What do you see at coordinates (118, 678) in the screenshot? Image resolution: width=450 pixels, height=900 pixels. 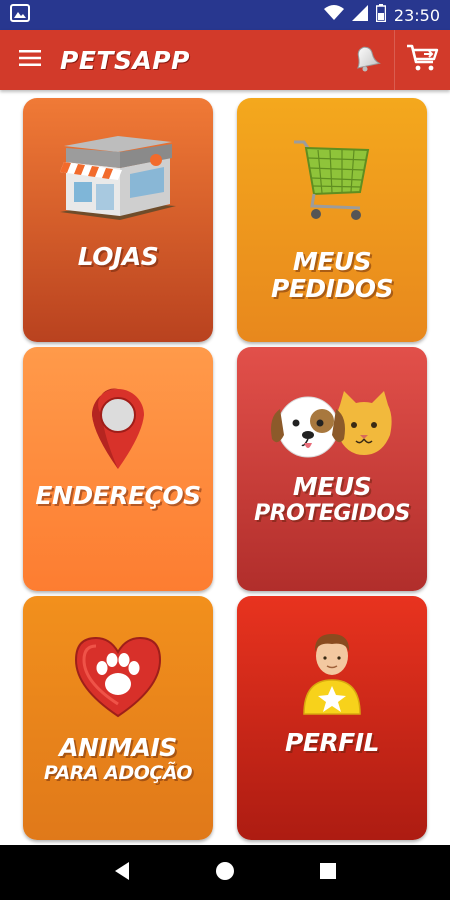 I see `paw-heart-icon` at bounding box center [118, 678].